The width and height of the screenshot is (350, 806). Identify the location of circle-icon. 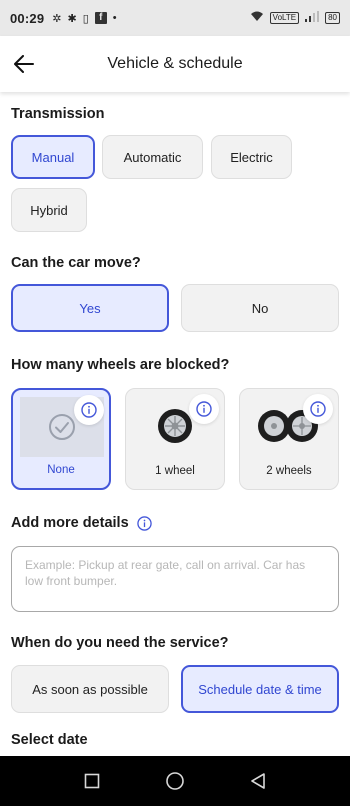
(175, 781).